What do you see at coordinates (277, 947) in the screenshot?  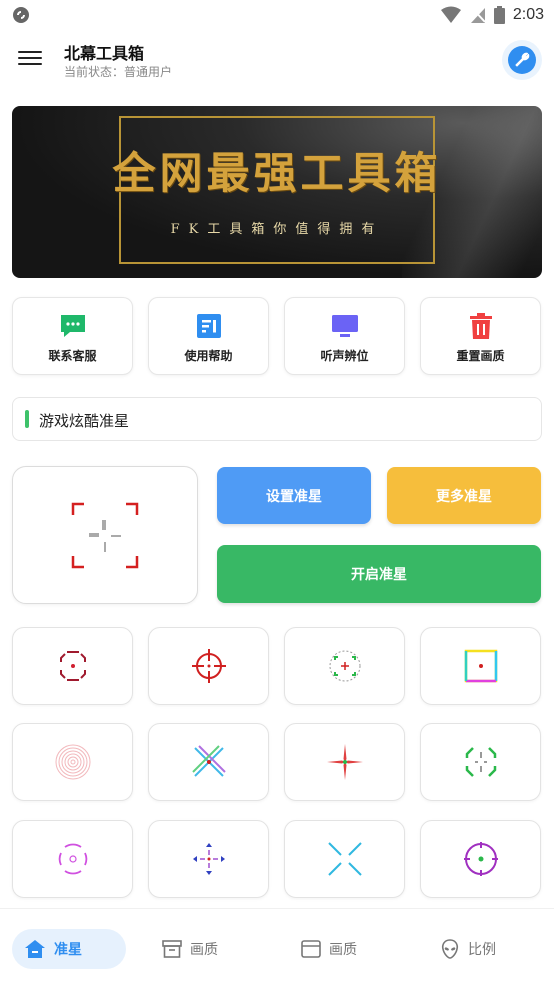 I see `bottom-nav: 准星 画质 画质 比例` at bounding box center [277, 947].